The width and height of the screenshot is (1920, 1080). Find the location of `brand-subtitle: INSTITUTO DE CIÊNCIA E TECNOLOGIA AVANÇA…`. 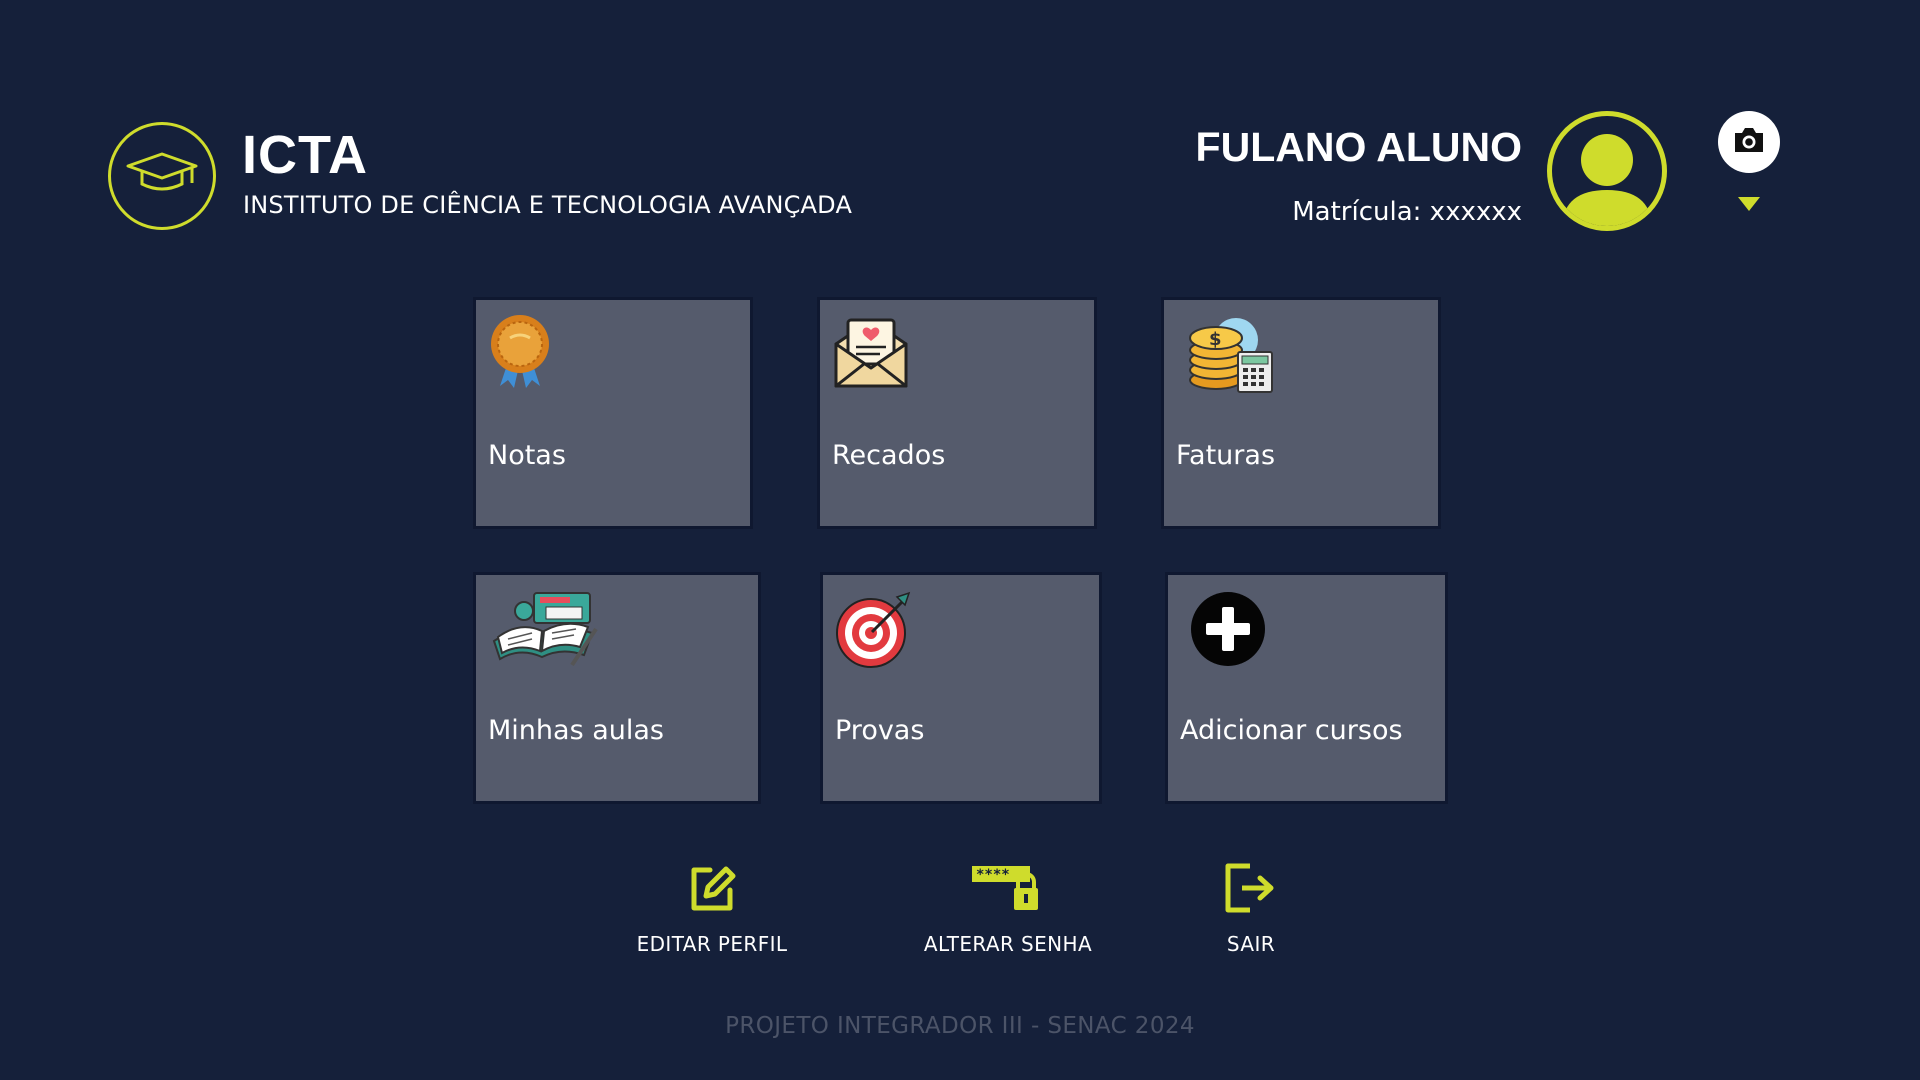

brand-subtitle: INSTITUTO DE CIÊNCIA E TECNOLOGIA AVANÇA… is located at coordinates (548, 205).